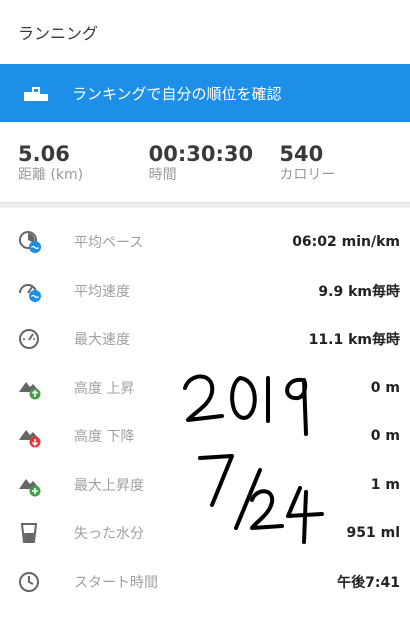  I want to click on calories-stat: 540 カロリー, so click(344, 163).